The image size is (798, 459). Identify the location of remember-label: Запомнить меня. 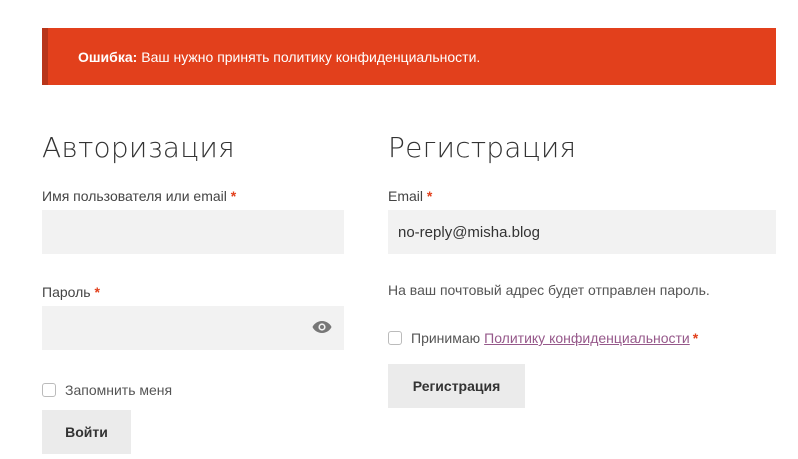
(119, 390).